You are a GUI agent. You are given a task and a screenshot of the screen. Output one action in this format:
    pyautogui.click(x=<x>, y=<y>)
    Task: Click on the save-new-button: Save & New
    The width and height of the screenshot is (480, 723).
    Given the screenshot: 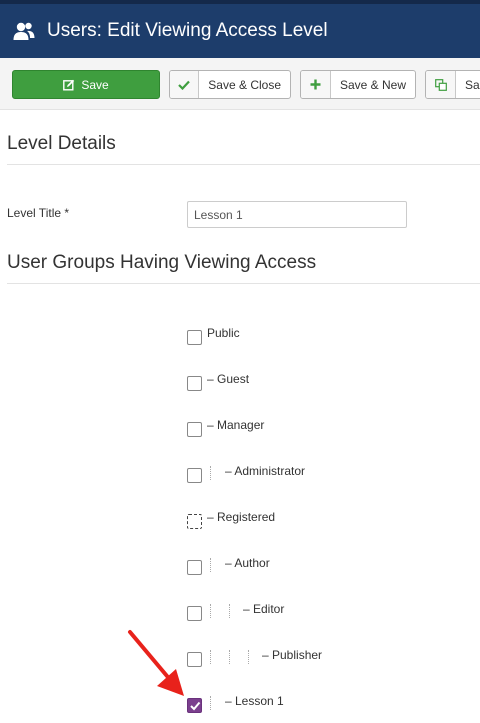 What is the action you would take?
    pyautogui.click(x=358, y=84)
    